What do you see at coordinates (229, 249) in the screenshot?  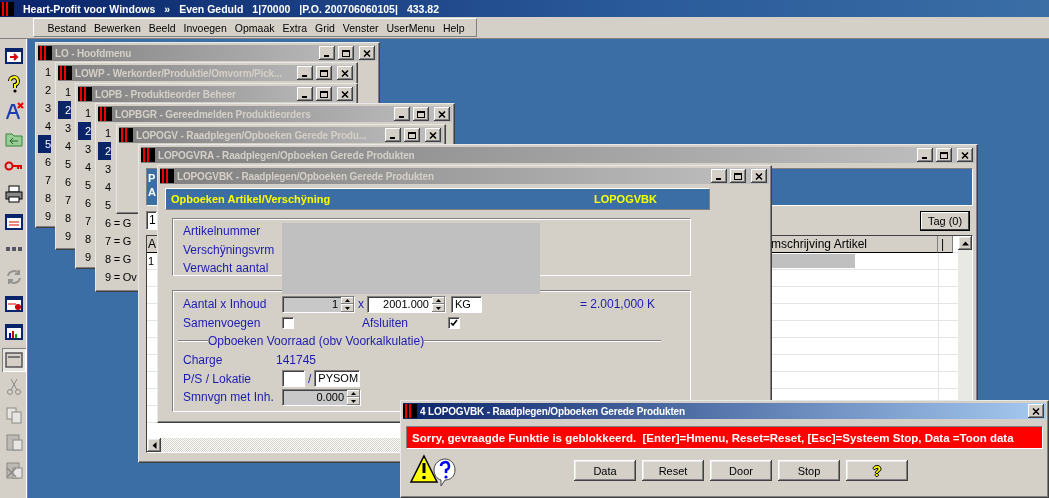 I see `field-label: Verschÿningsvrm` at bounding box center [229, 249].